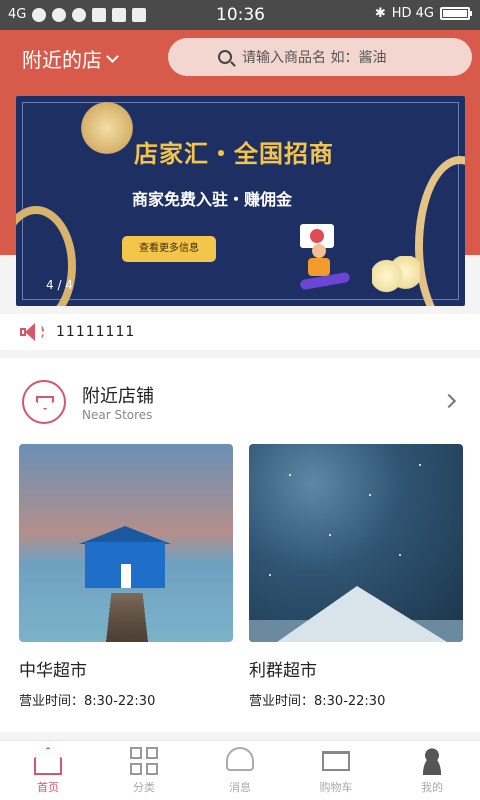  What do you see at coordinates (139, 14) in the screenshot?
I see `volume-icon` at bounding box center [139, 14].